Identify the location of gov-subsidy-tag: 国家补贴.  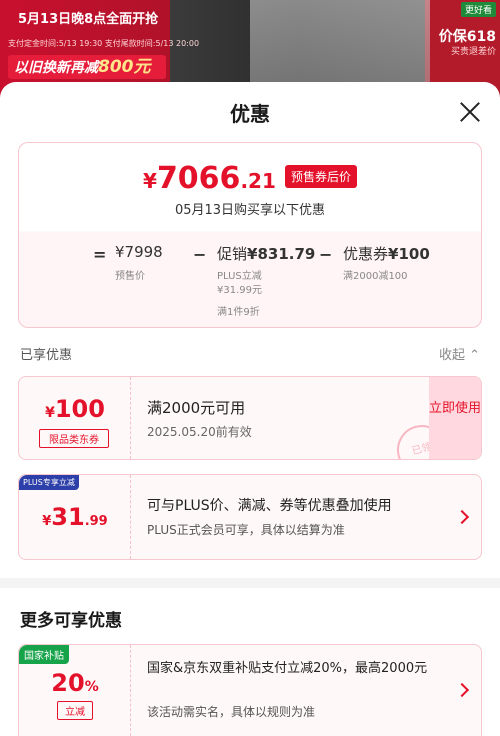
(44, 654).